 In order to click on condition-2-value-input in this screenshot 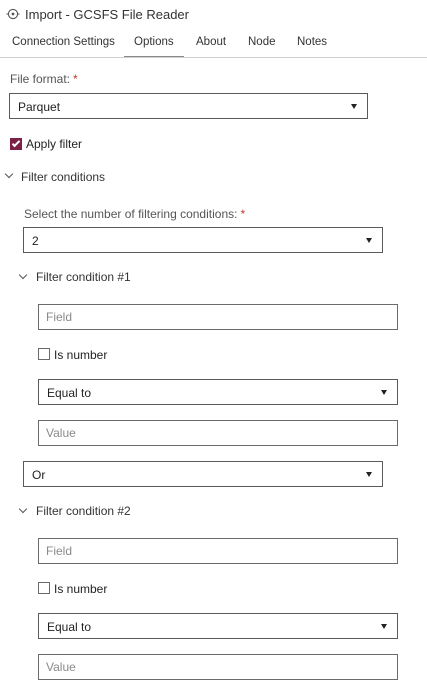, I will do `click(218, 667)`.